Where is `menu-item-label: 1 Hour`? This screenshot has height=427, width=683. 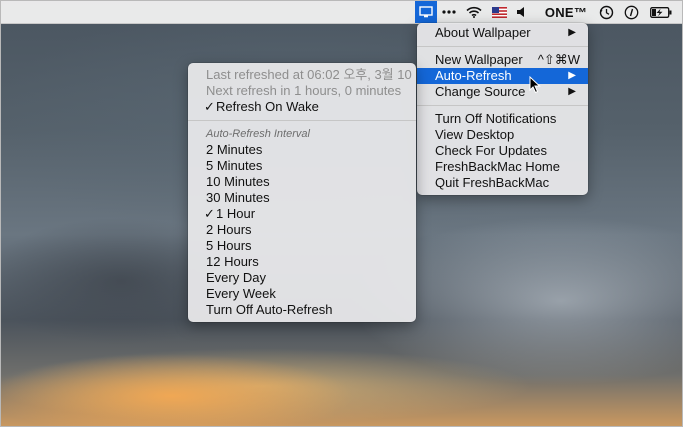 menu-item-label: 1 Hour is located at coordinates (236, 213).